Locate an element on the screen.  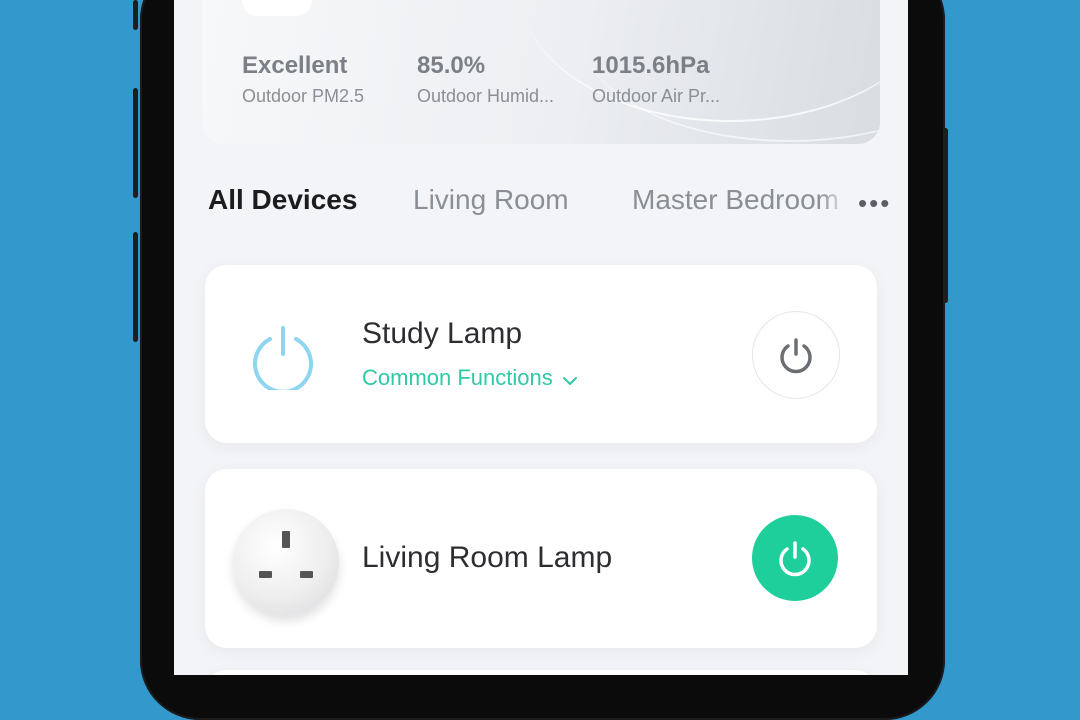
more-icon: ••• is located at coordinates (874, 203).